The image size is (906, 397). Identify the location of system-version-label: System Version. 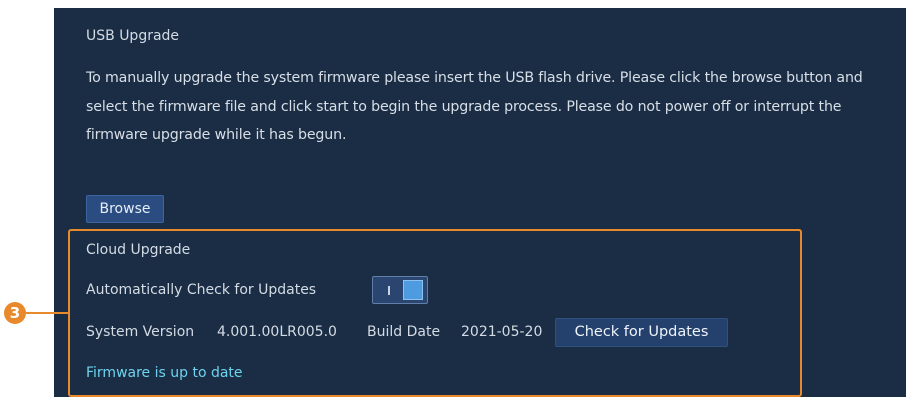
(140, 332).